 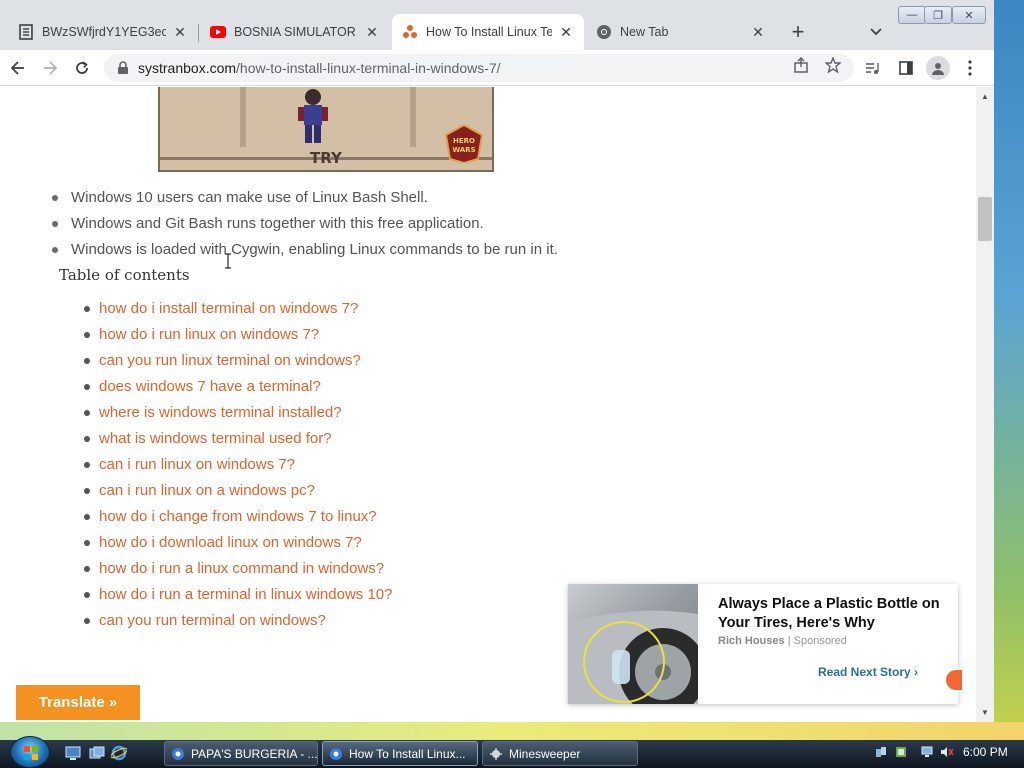 What do you see at coordinates (463, 150) in the screenshot?
I see `svg-text: WARS` at bounding box center [463, 150].